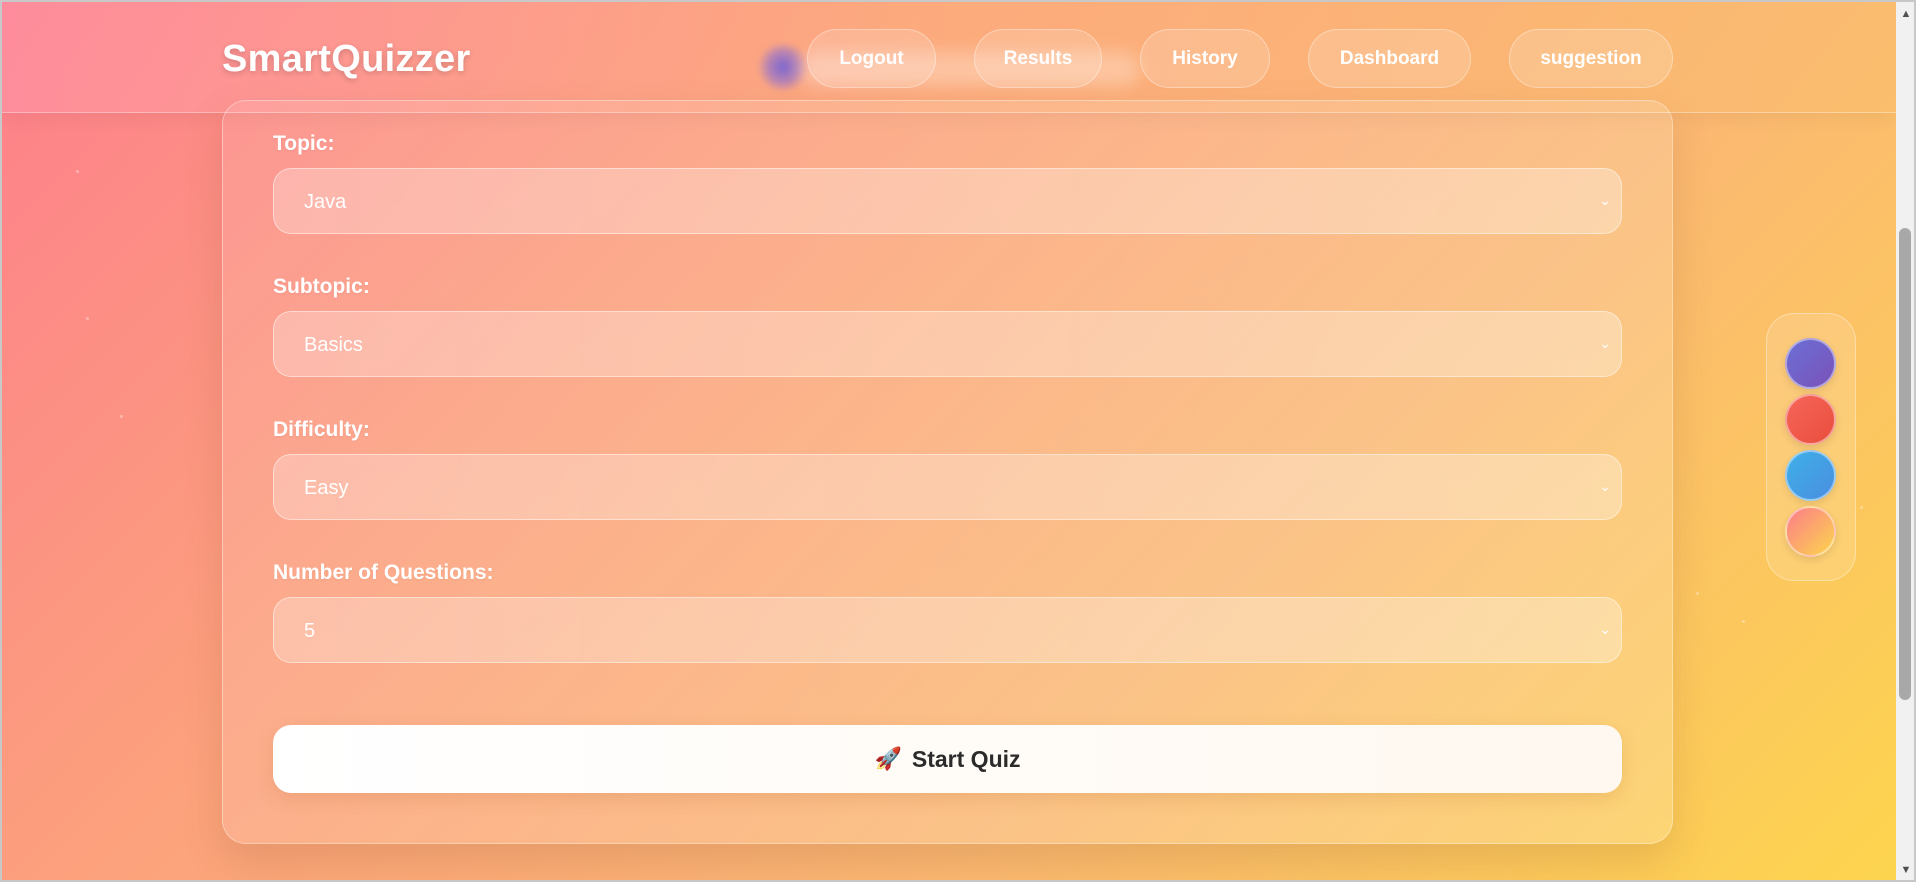 The image size is (1916, 882). Describe the element at coordinates (1038, 58) in the screenshot. I see `results-button: Results` at that location.